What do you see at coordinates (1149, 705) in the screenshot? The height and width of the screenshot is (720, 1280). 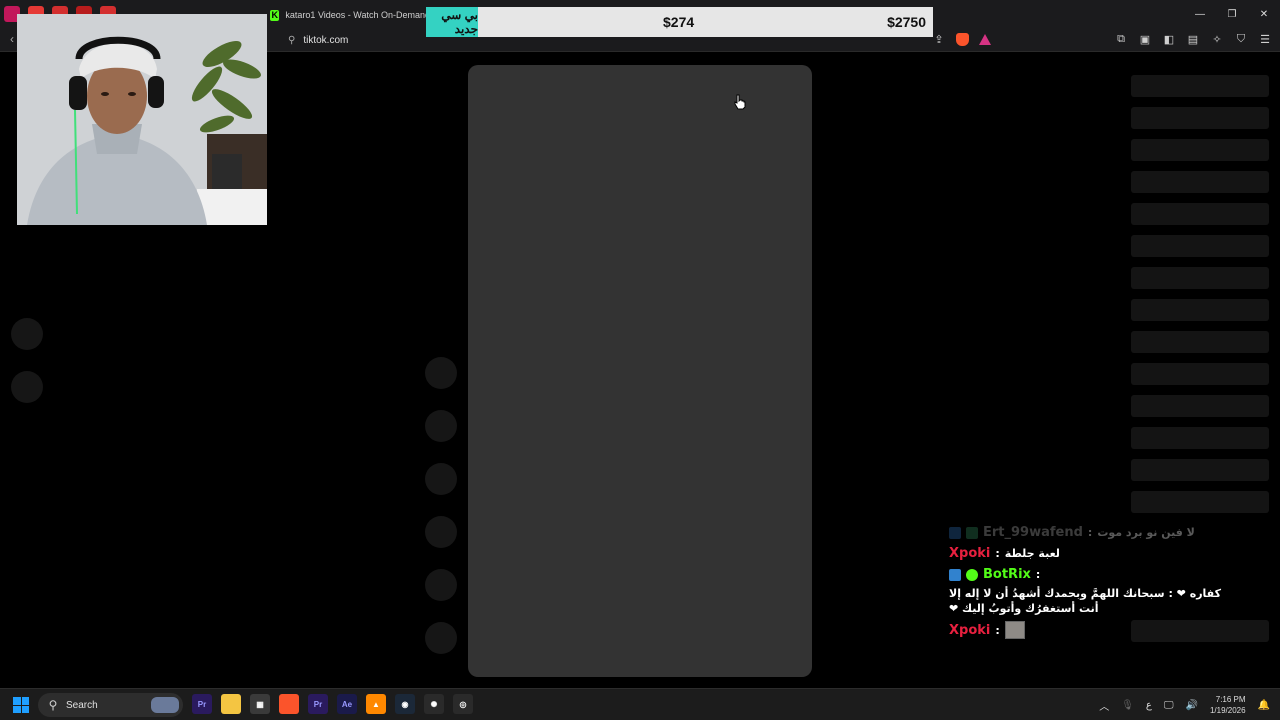 I see `language-indicator: ع` at bounding box center [1149, 705].